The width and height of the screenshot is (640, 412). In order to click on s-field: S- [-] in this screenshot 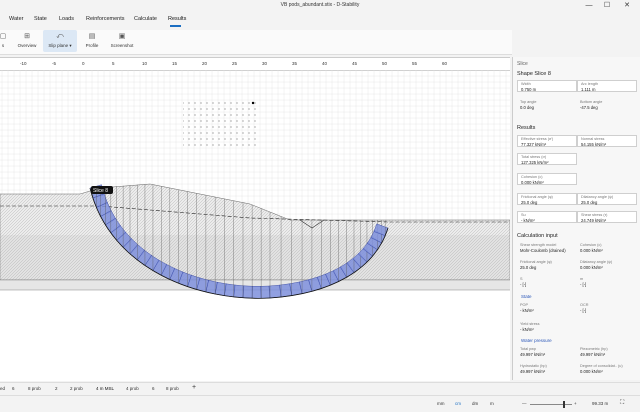, I will do `click(523, 282)`.